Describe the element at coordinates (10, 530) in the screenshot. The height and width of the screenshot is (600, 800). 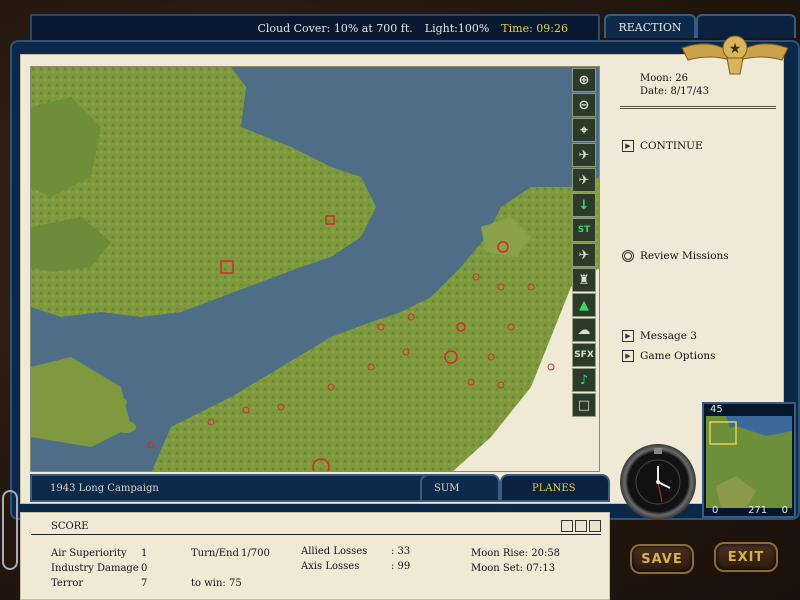
I see `paperclip-icon` at that location.